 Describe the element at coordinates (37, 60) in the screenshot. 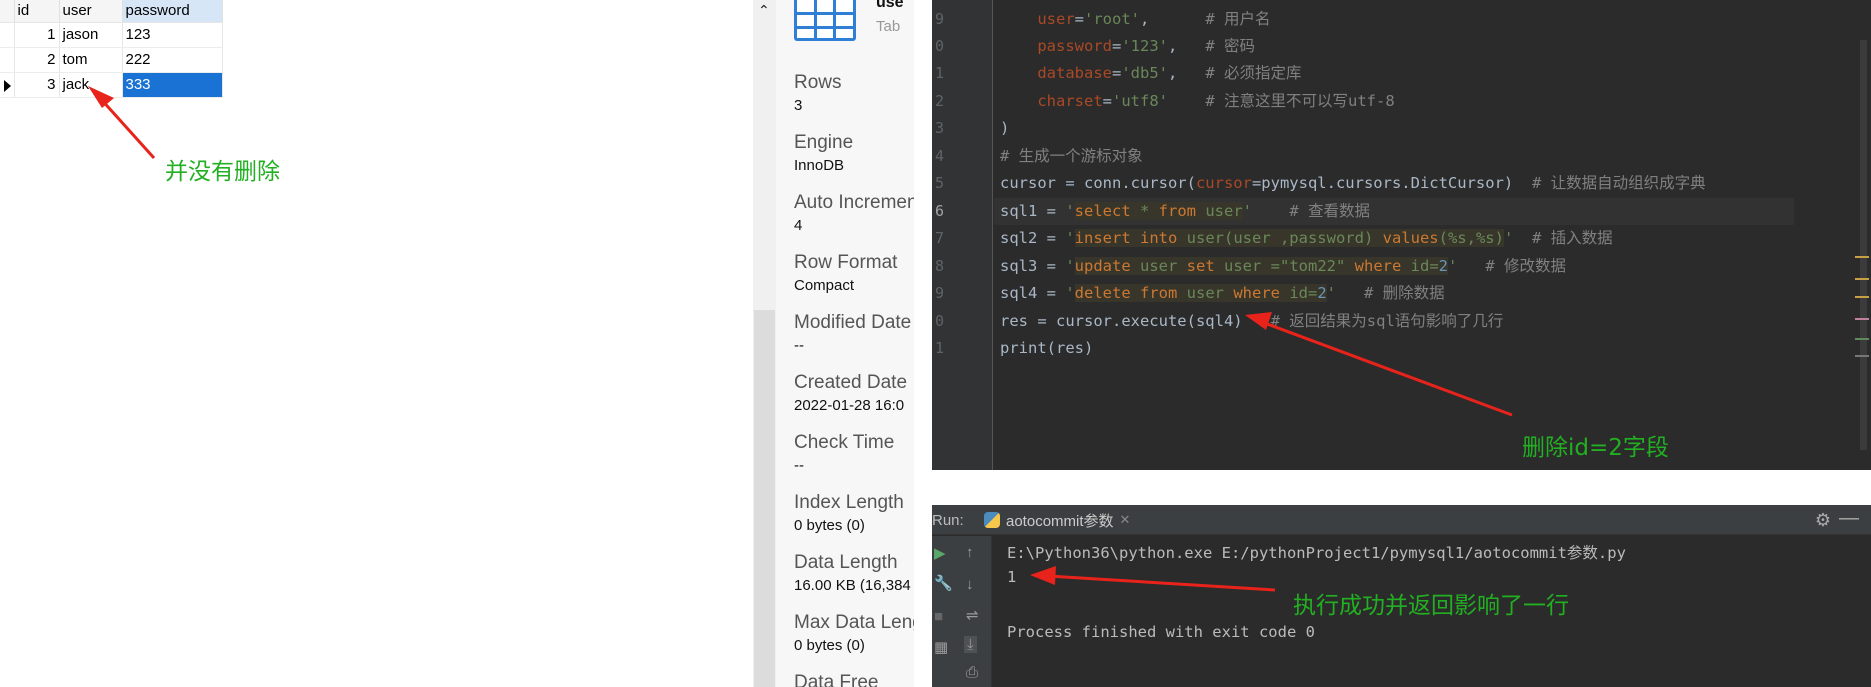

I see `cell-id: 2` at that location.